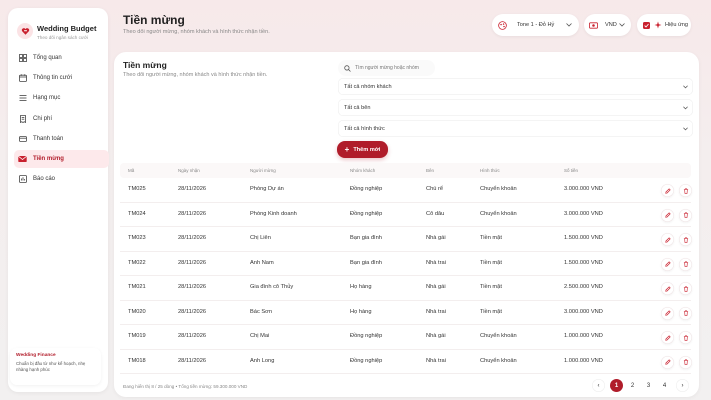 The width and height of the screenshot is (711, 400). What do you see at coordinates (515, 107) in the screenshot?
I see `side-filter-select: Tất cả bên` at bounding box center [515, 107].